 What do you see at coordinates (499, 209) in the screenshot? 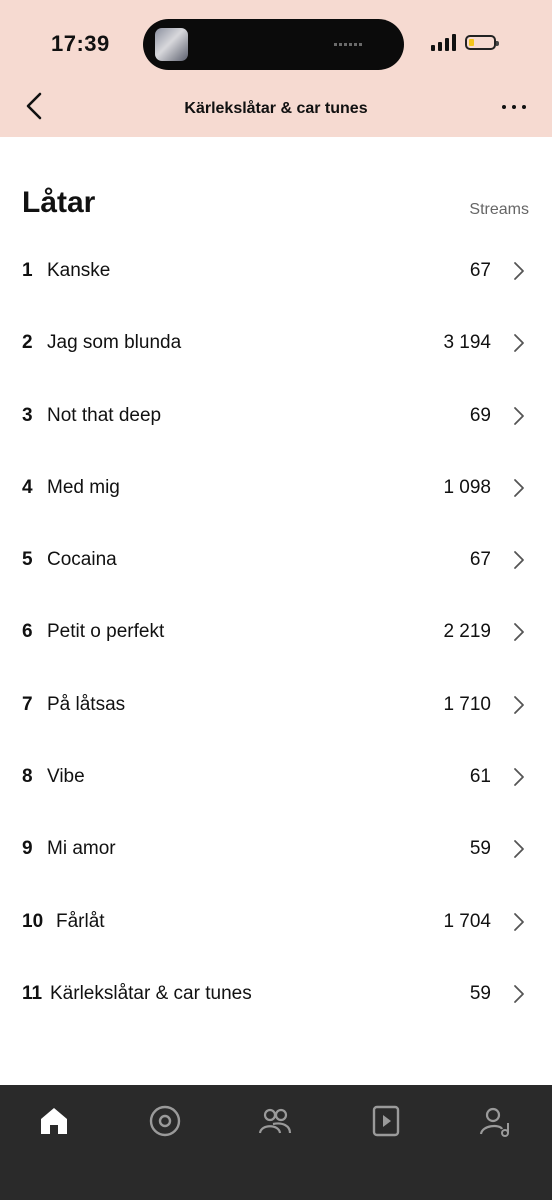
I see `column-header-streams: Streams` at bounding box center [499, 209].